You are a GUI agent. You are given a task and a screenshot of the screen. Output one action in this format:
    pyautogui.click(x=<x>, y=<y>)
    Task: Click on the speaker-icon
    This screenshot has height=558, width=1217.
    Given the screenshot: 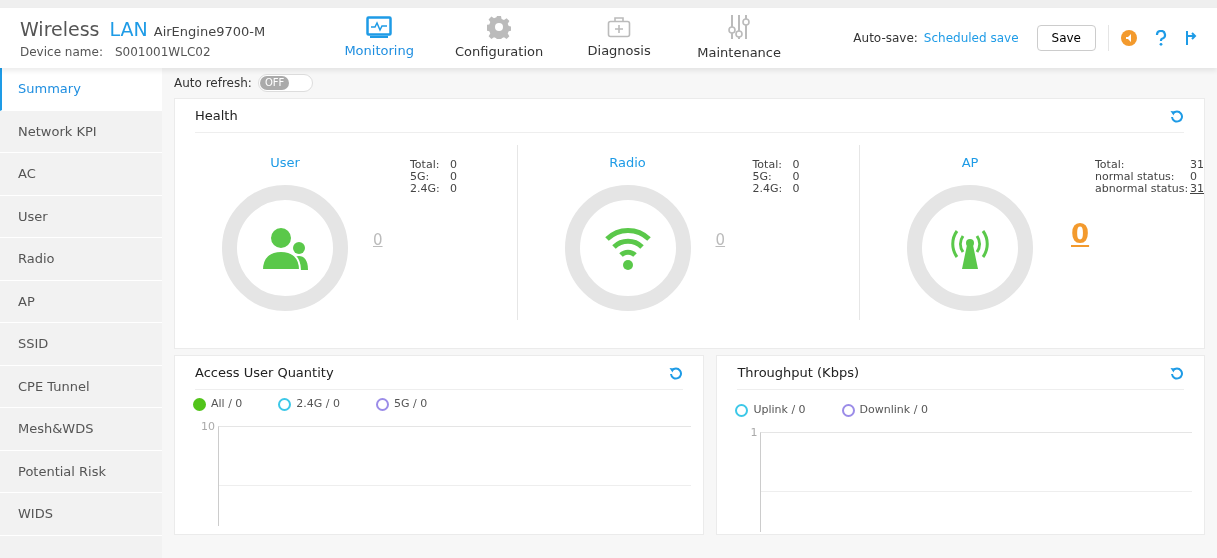 What is the action you would take?
    pyautogui.click(x=1129, y=38)
    